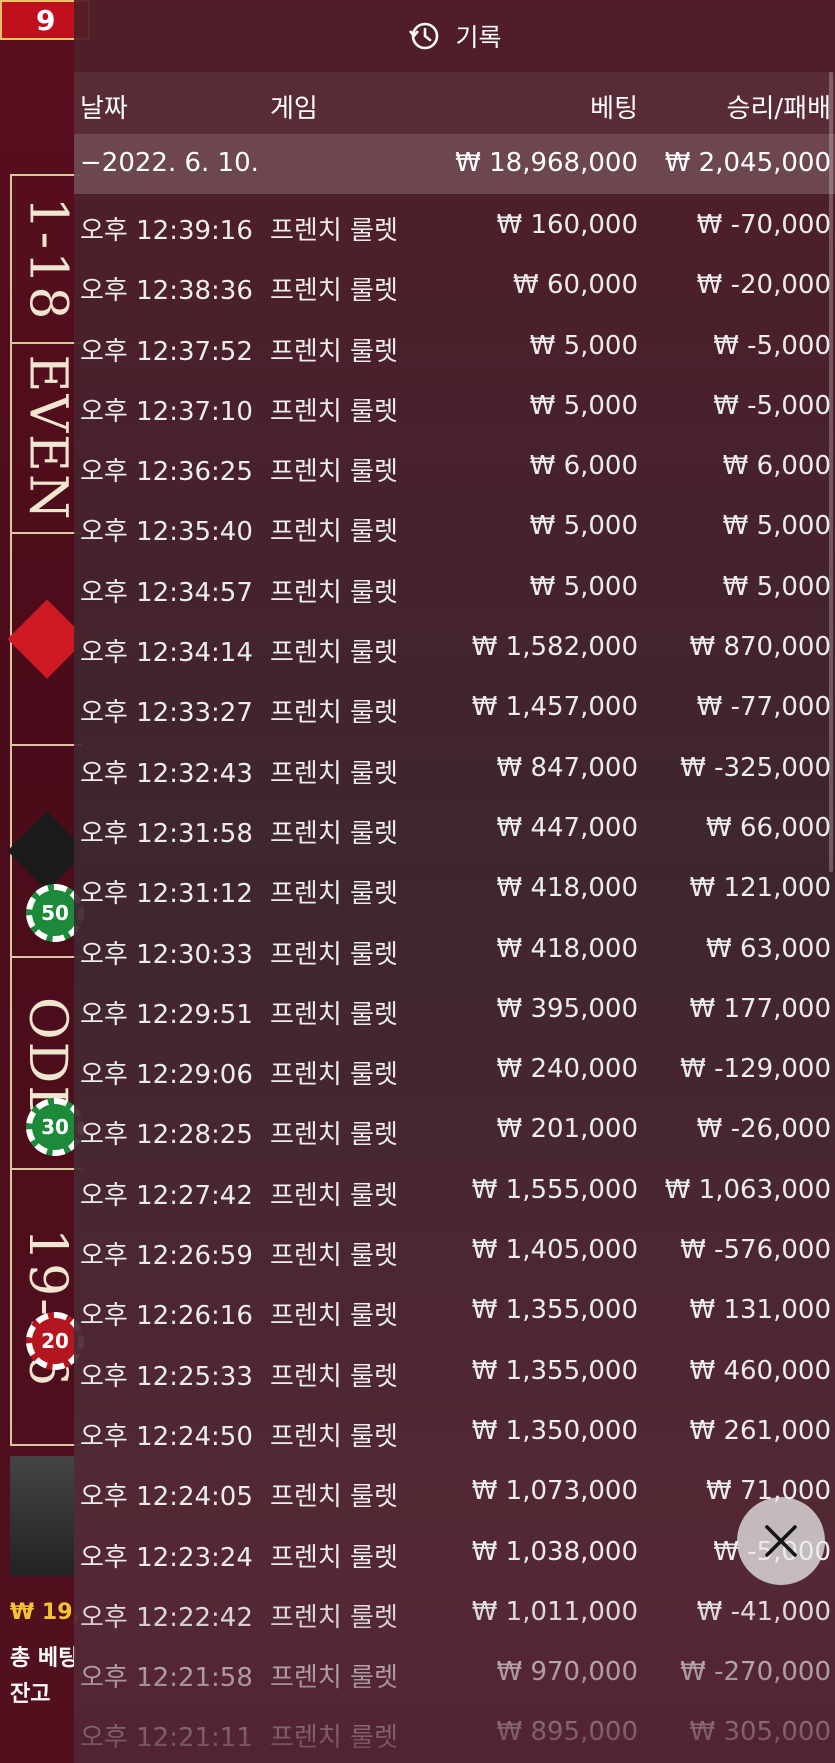 The width and height of the screenshot is (835, 1763). What do you see at coordinates (454, 1430) in the screenshot?
I see `history-row: 오후 12:24:50 프렌치 룰렛 ₩ 1,350,000 ₩ 261,000` at bounding box center [454, 1430].